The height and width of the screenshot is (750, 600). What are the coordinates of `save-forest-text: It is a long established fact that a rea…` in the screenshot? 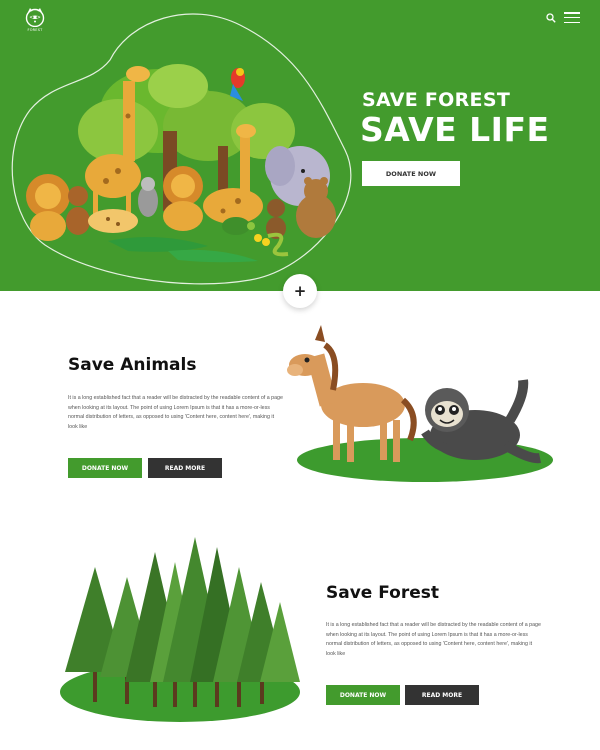 It's located at (433, 639).